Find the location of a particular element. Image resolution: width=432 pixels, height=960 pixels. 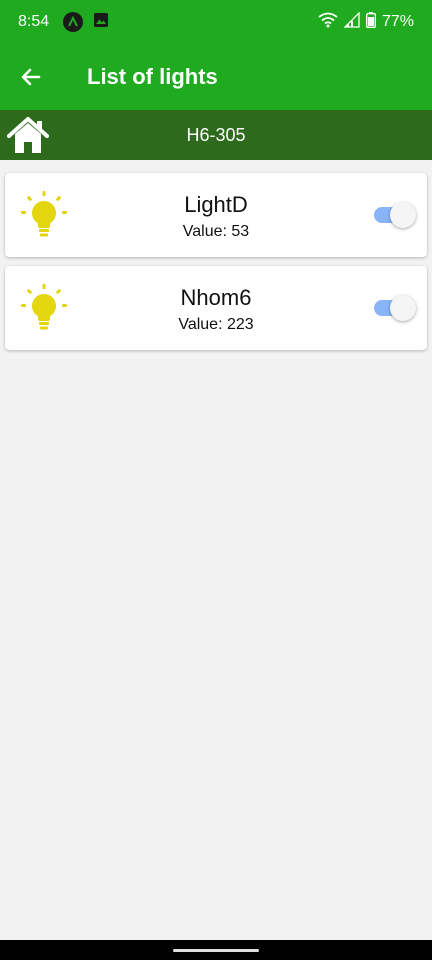

app-bar: List of lights is located at coordinates (216, 77).